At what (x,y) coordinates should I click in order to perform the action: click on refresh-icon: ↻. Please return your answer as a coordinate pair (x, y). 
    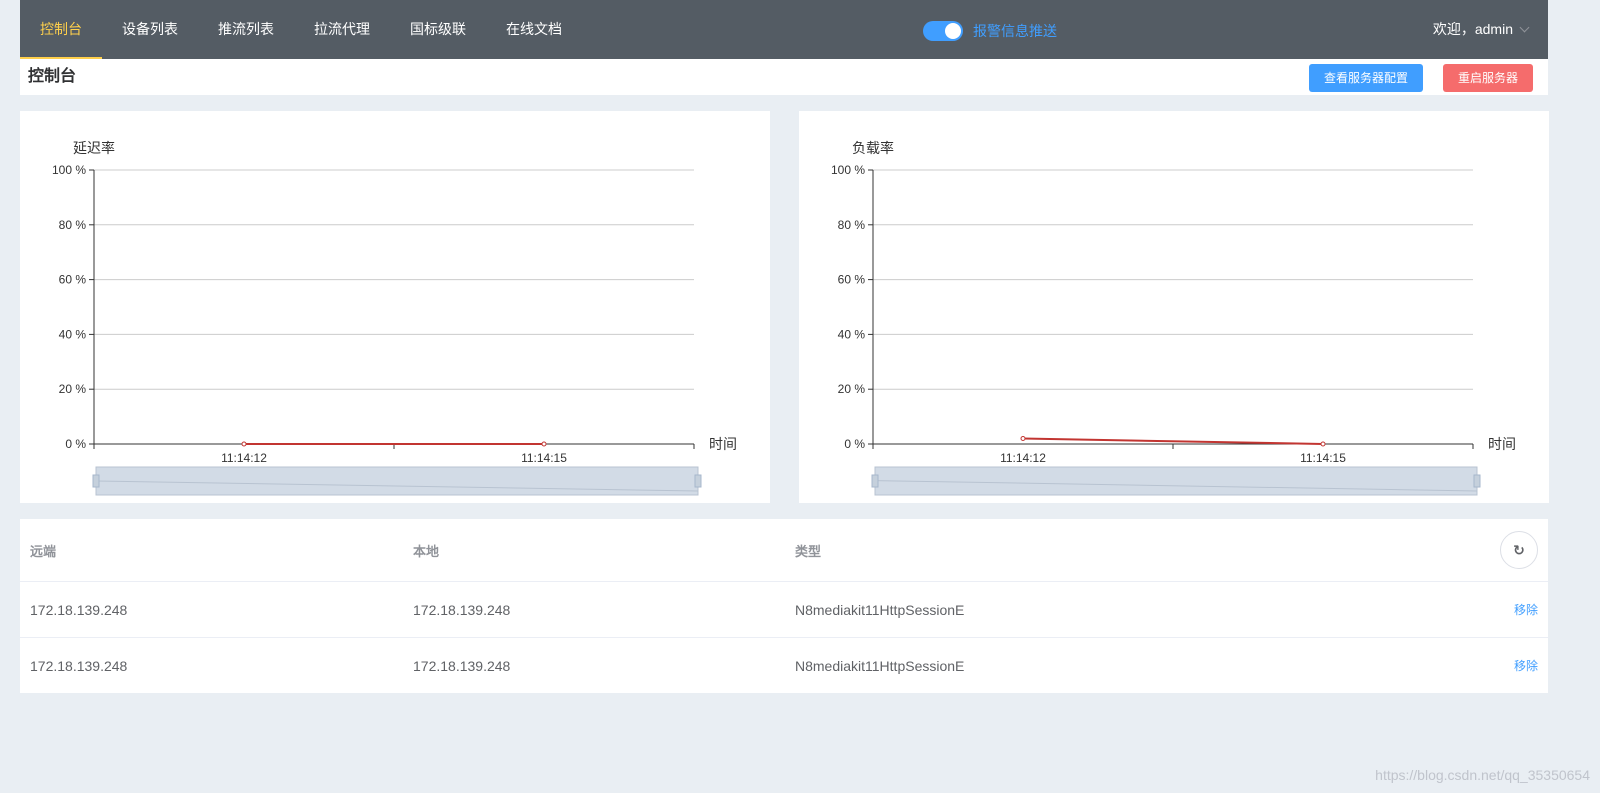
    Looking at the image, I should click on (1519, 550).